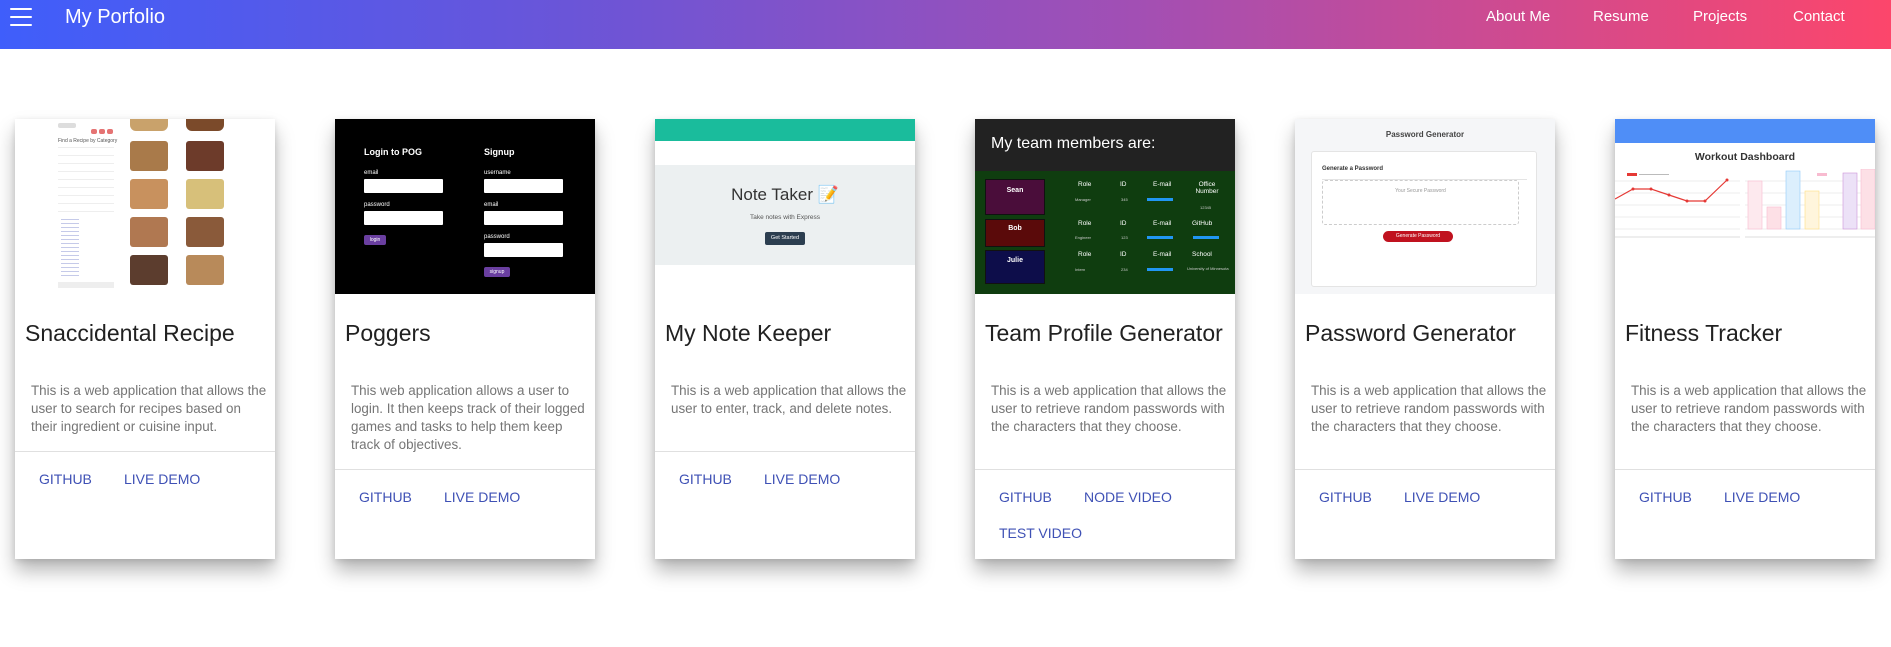 Image resolution: width=1891 pixels, height=647 pixels. Describe the element at coordinates (1353, 169) in the screenshot. I see `thumb-subheading: Generate a Password` at that location.